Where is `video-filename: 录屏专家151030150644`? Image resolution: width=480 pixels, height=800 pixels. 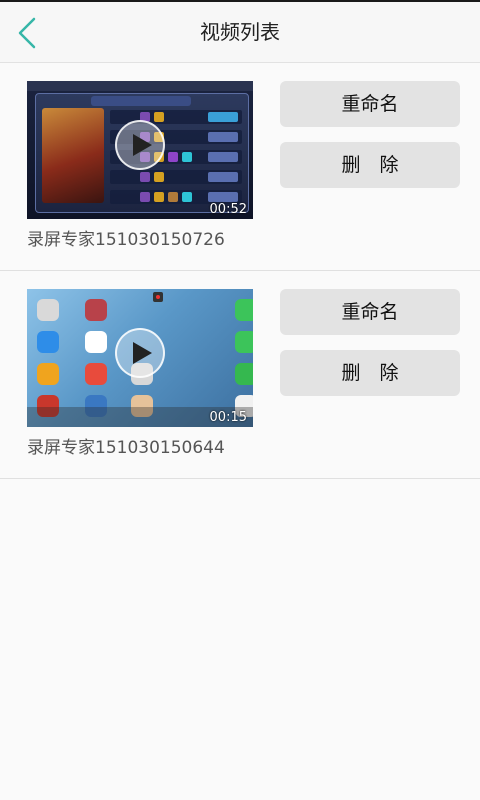 video-filename: 录屏专家151030150644 is located at coordinates (126, 448).